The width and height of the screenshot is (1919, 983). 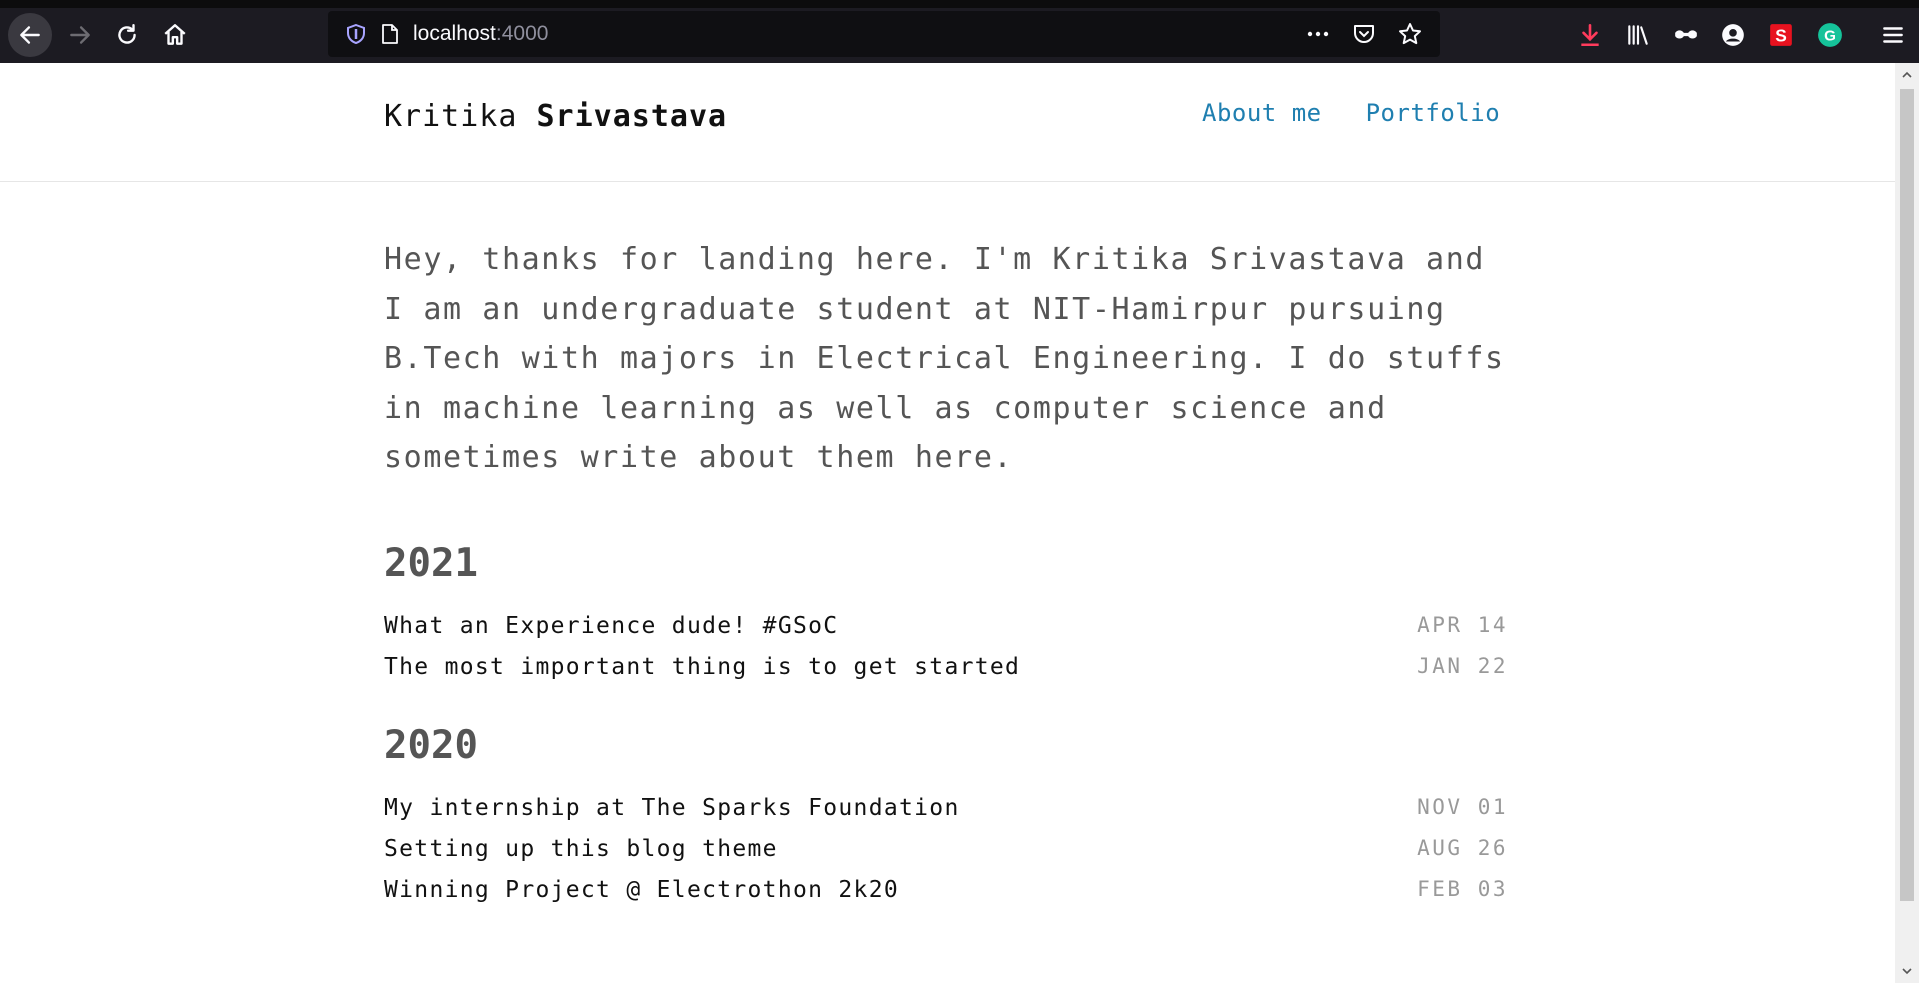 What do you see at coordinates (672, 808) in the screenshot?
I see `post-title: My internship at The Sparks Foundation` at bounding box center [672, 808].